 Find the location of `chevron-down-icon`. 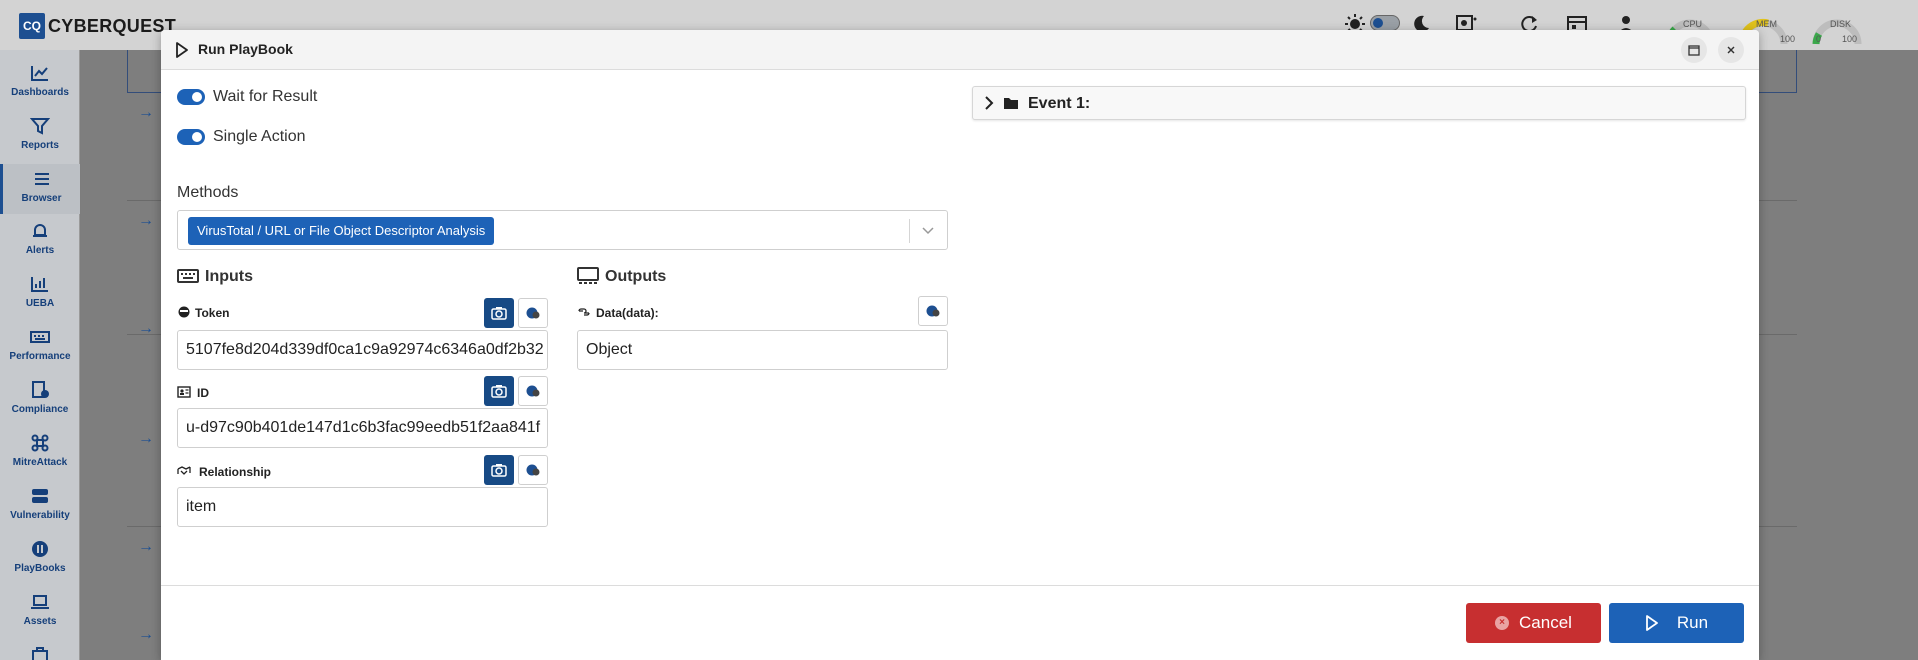

chevron-down-icon is located at coordinates (928, 231).